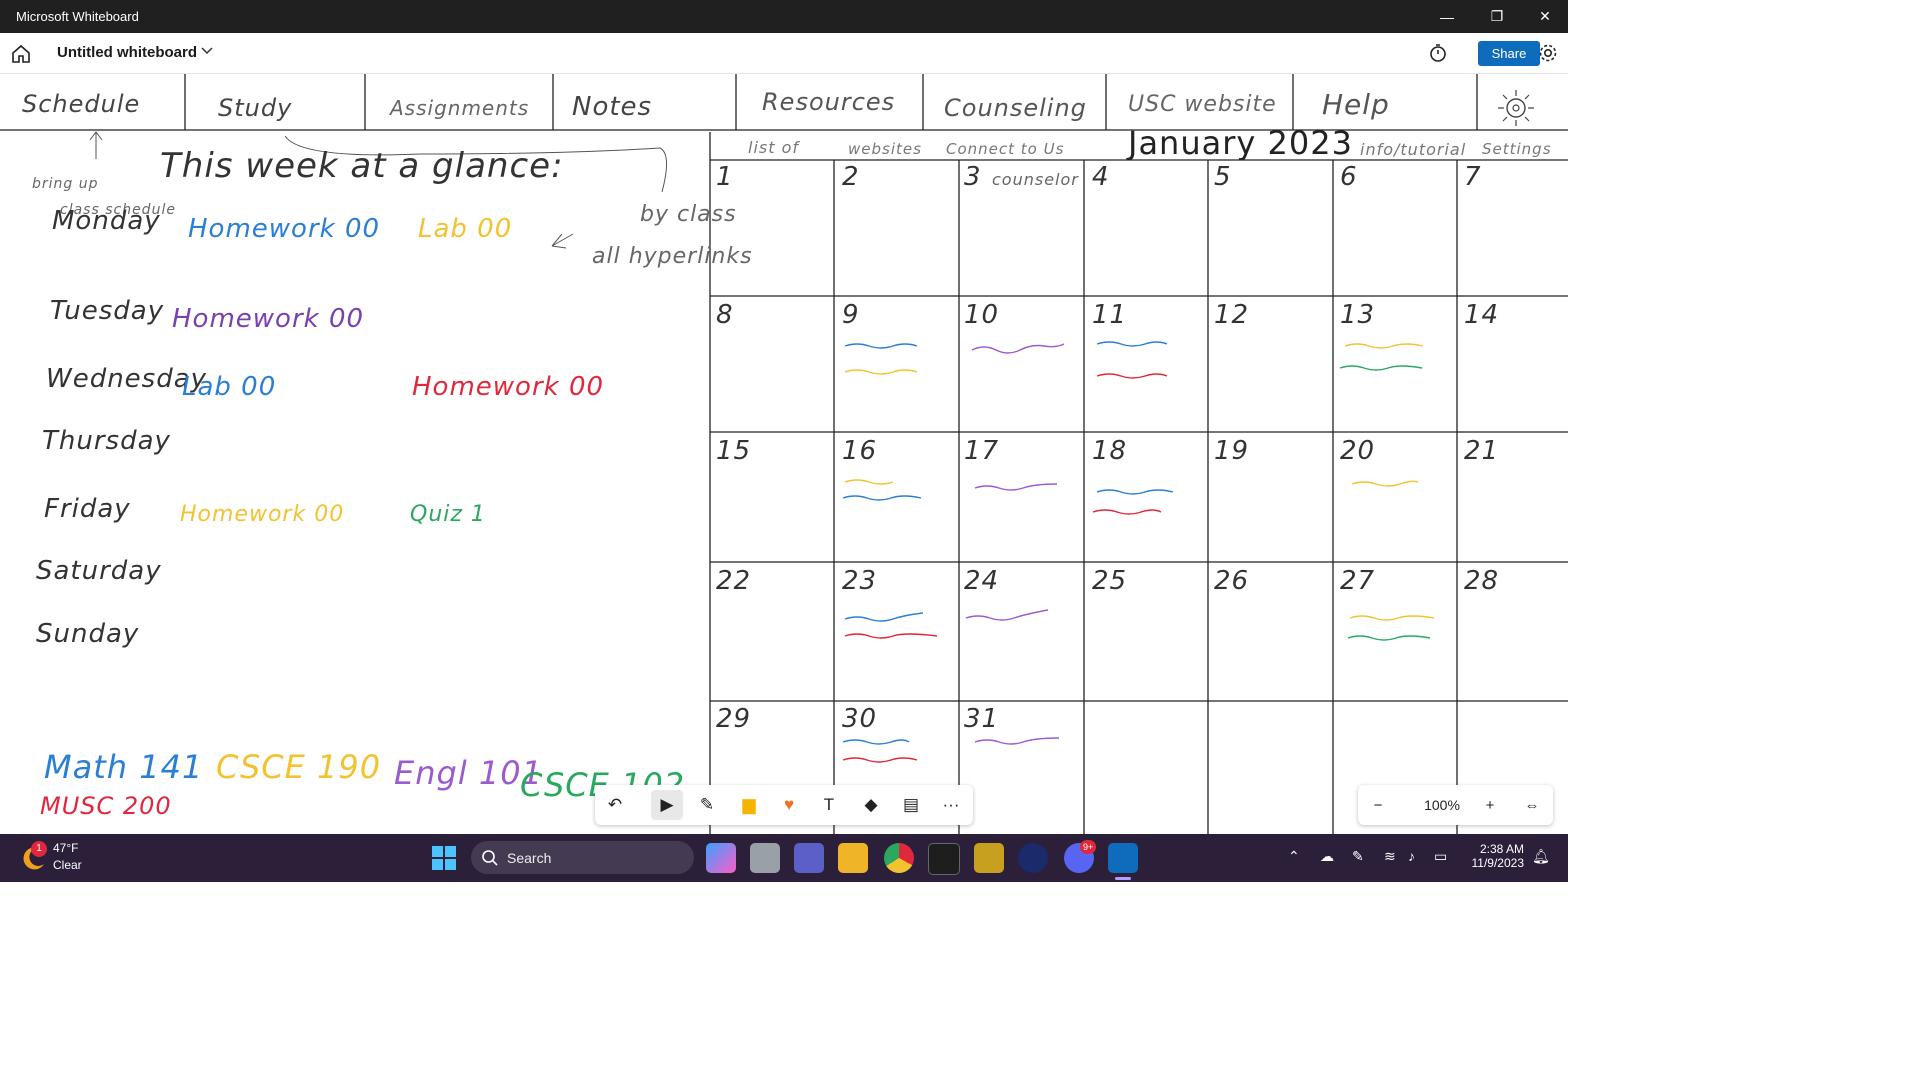 The image size is (1920, 1080). I want to click on week-day-1: Tuesday, so click(107, 311).